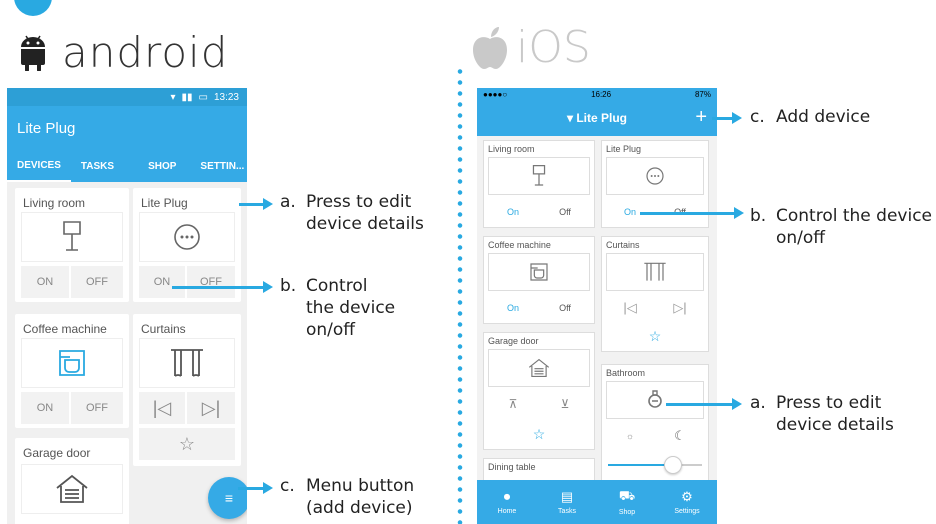 This screenshot has height=524, width=936. Describe the element at coordinates (701, 117) in the screenshot. I see `add-device-button: +` at that location.